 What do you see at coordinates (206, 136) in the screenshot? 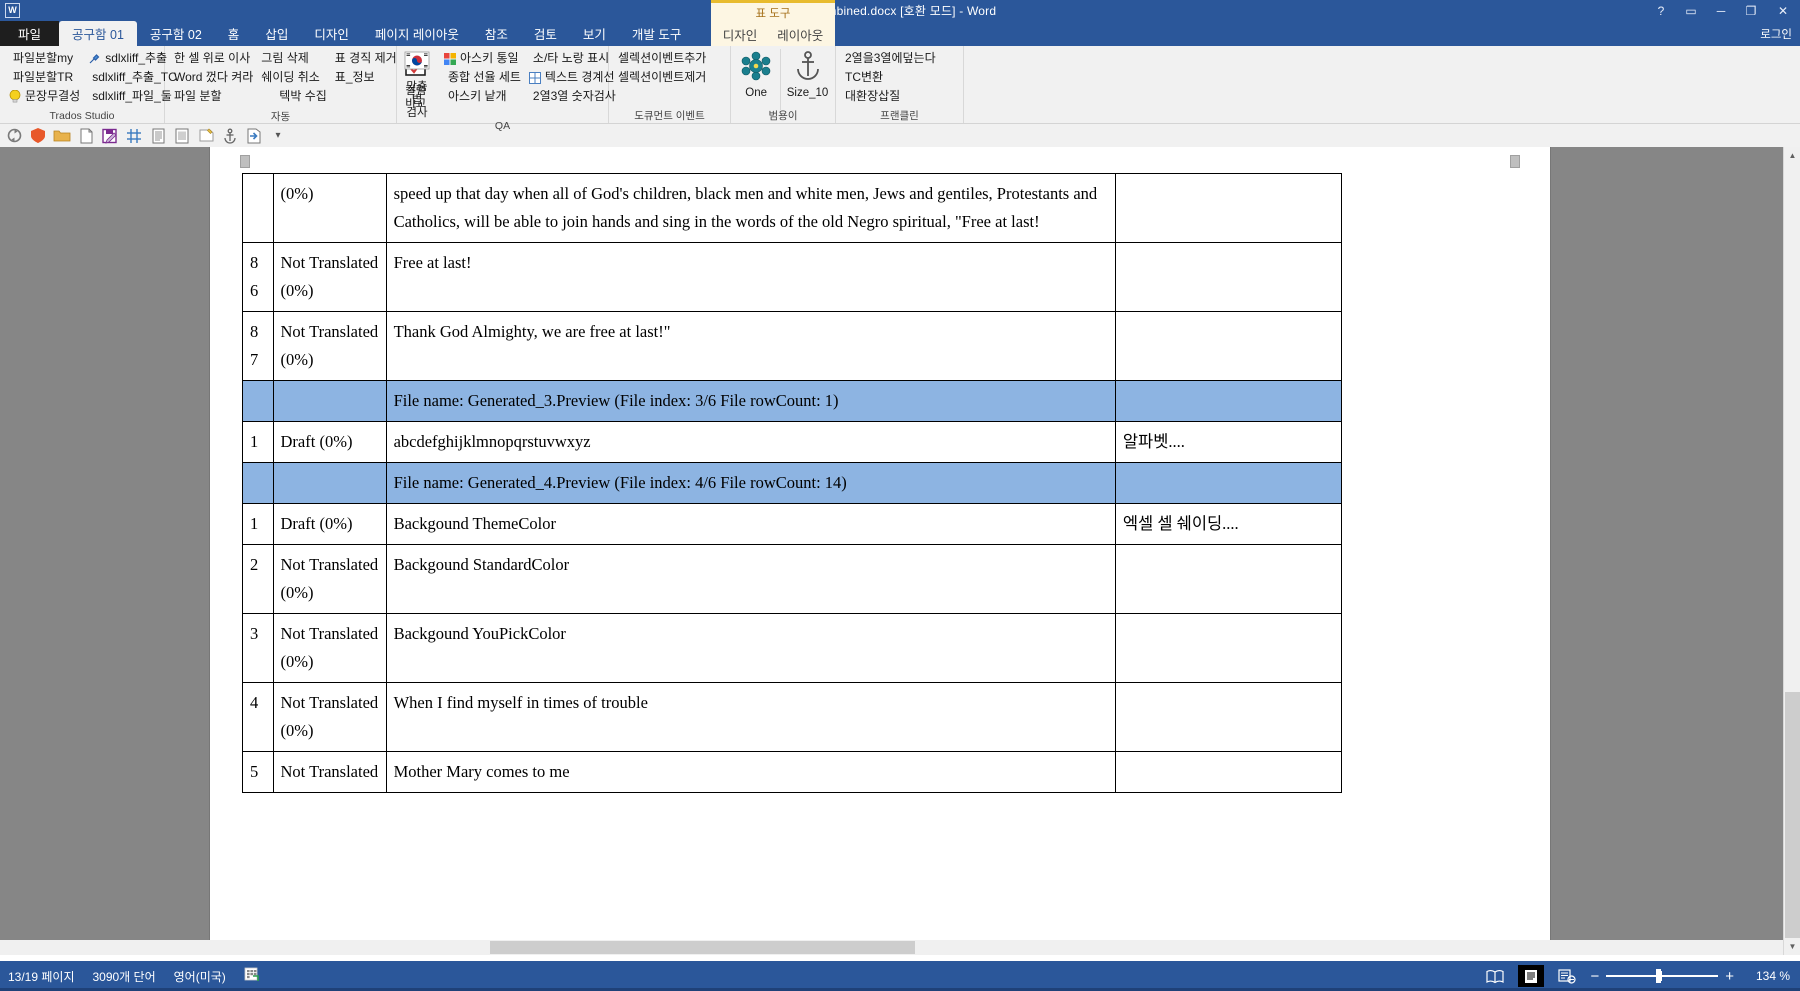
I see `note-icon` at bounding box center [206, 136].